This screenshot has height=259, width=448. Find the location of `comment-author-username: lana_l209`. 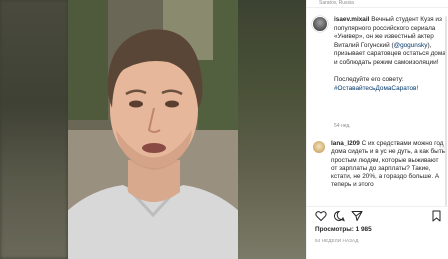

comment-author-username: lana_l209 is located at coordinates (345, 143).